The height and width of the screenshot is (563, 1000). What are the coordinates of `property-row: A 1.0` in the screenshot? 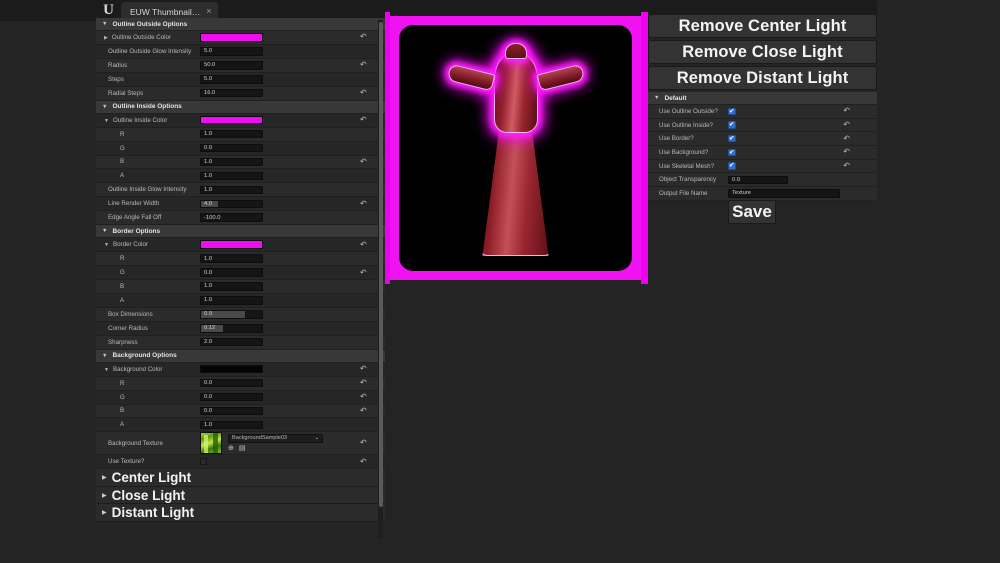 It's located at (240, 425).